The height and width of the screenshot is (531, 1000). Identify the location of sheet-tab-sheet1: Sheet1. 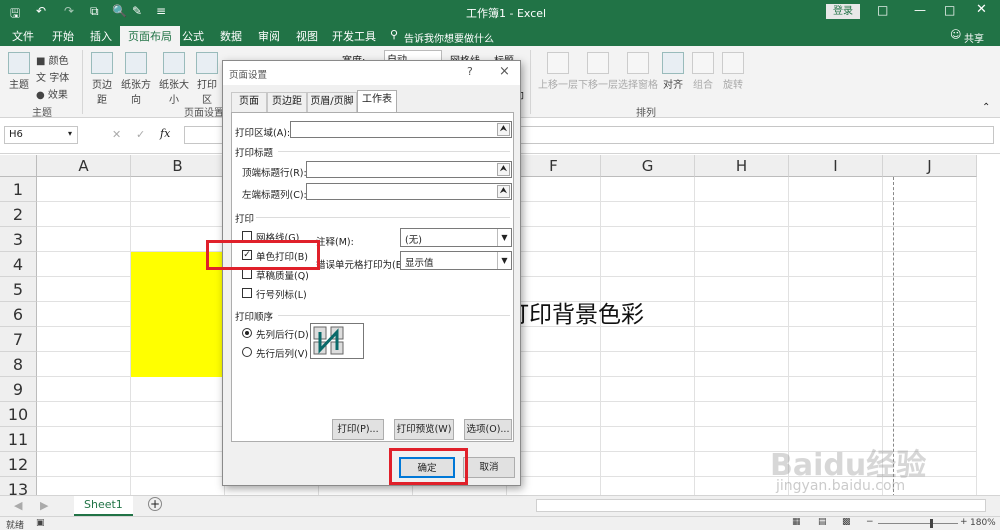
(103, 506).